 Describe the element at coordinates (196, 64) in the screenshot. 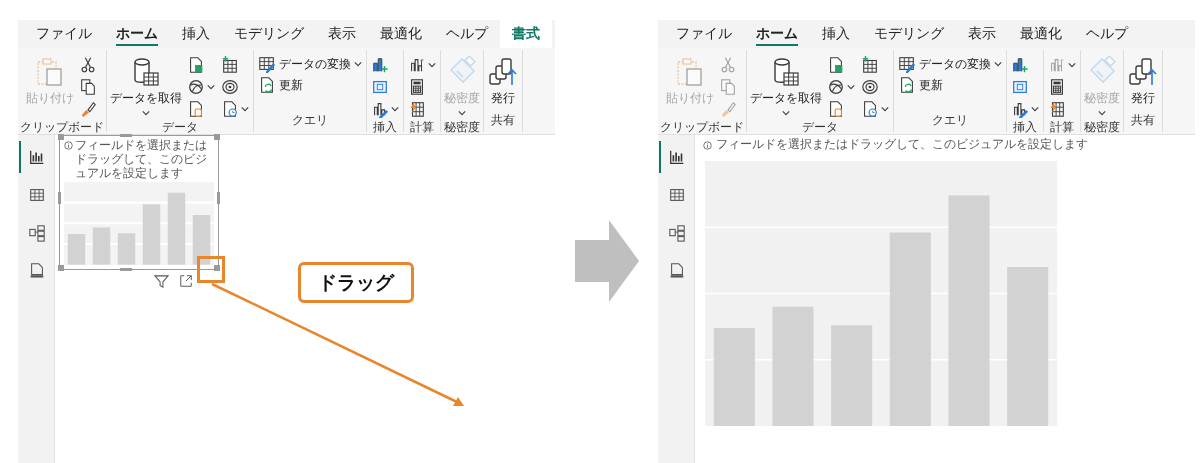

I see `spreadsheet-icon` at that location.